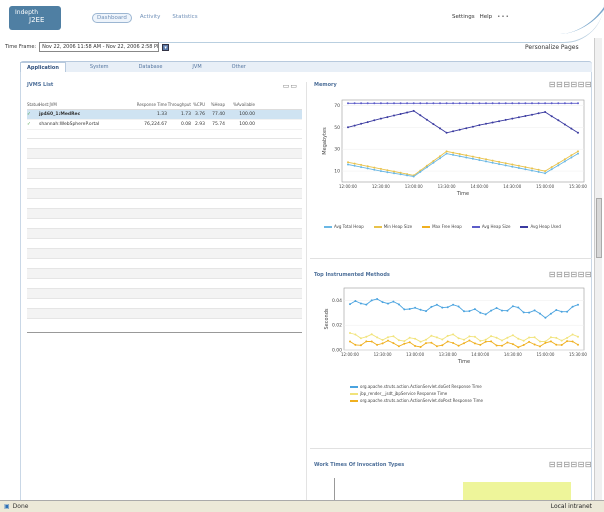  I want to click on x-tick-label: 13:00:00, so click(415, 354).